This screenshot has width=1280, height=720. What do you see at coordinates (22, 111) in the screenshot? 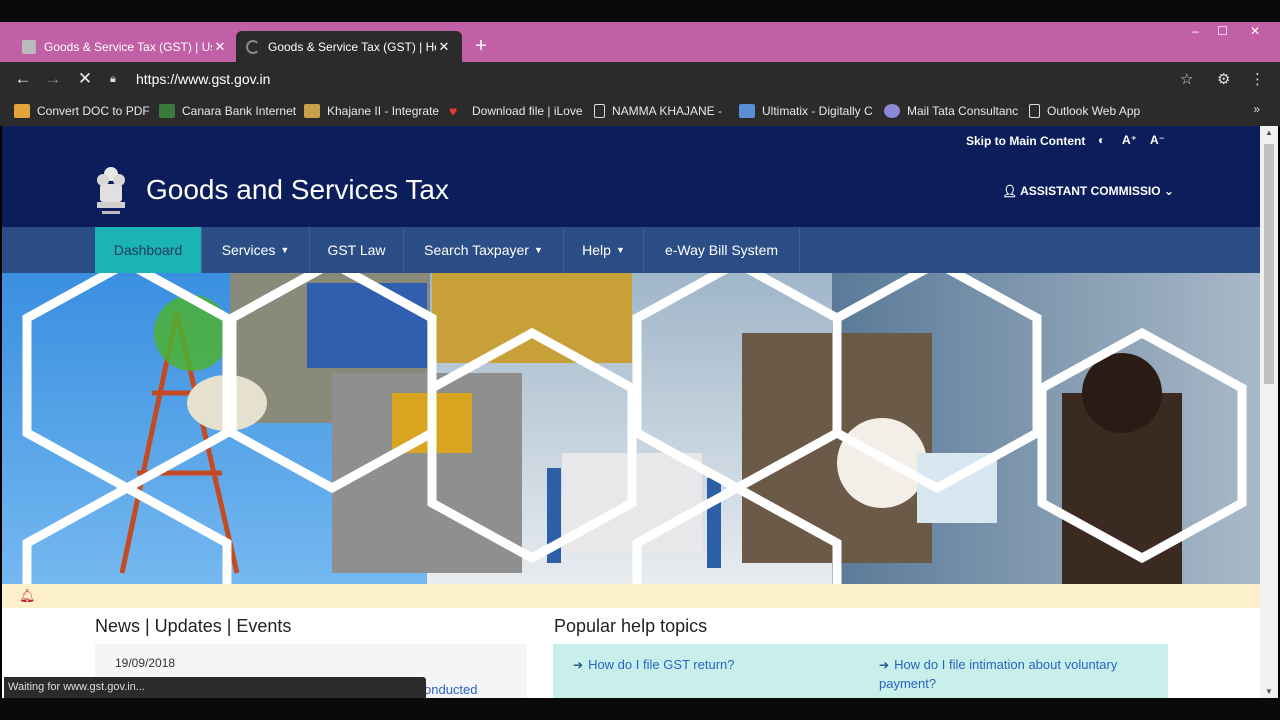
I see `doc-icon` at bounding box center [22, 111].